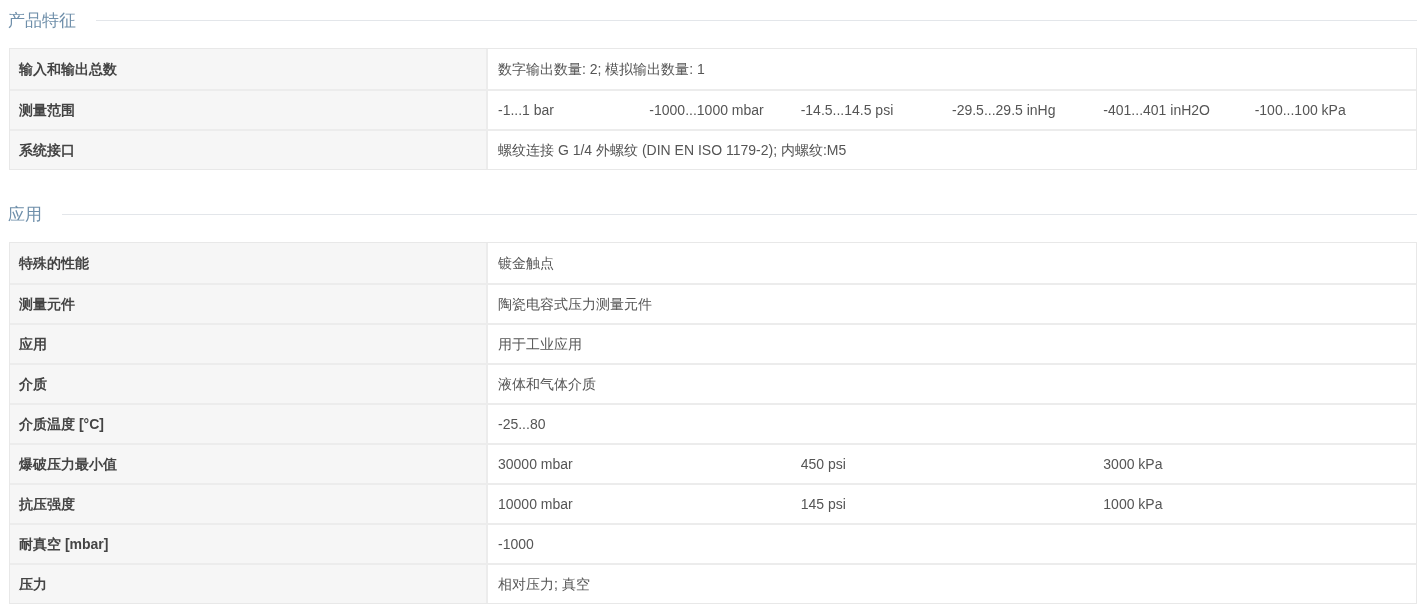 This screenshot has height=611, width=1423. Describe the element at coordinates (536, 504) in the screenshot. I see `value-cell-text: 10000 mbar` at that location.